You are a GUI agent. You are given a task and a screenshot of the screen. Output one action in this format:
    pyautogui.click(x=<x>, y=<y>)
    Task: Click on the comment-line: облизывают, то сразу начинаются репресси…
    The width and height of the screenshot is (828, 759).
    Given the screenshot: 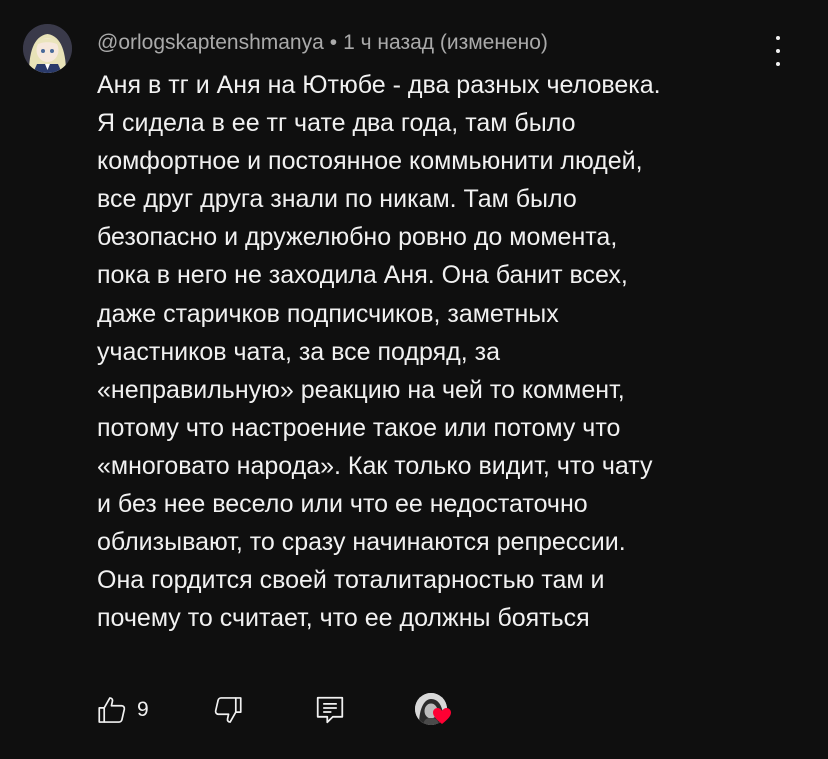 What is the action you would take?
    pyautogui.click(x=361, y=542)
    